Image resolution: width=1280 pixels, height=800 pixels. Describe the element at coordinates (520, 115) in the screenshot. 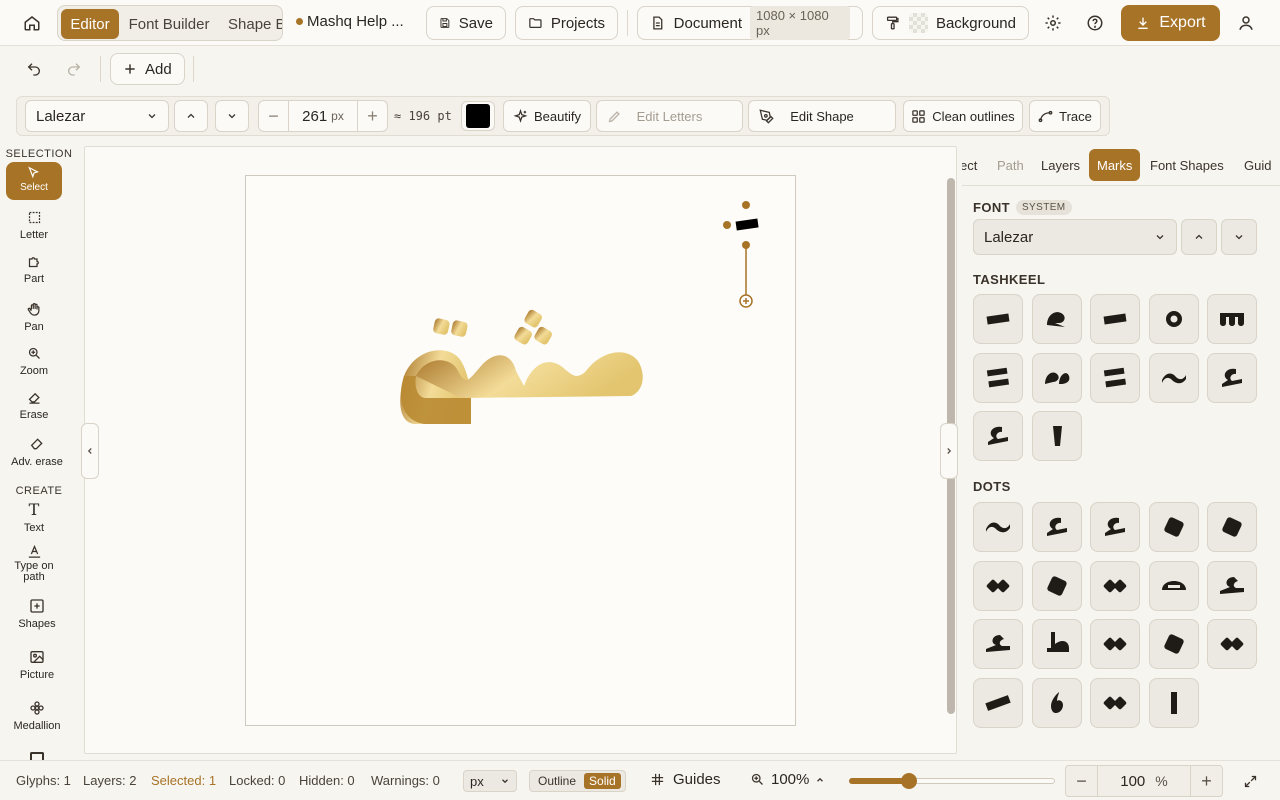

I see `sparkles-icon` at that location.